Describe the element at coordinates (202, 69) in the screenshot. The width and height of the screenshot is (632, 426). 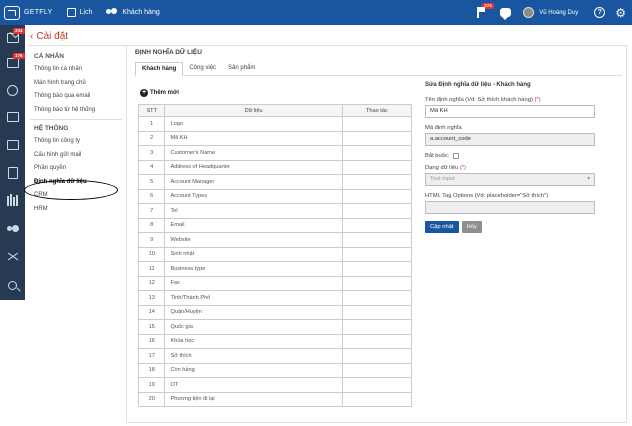
I see `tab-tasks: Công việc` at that location.